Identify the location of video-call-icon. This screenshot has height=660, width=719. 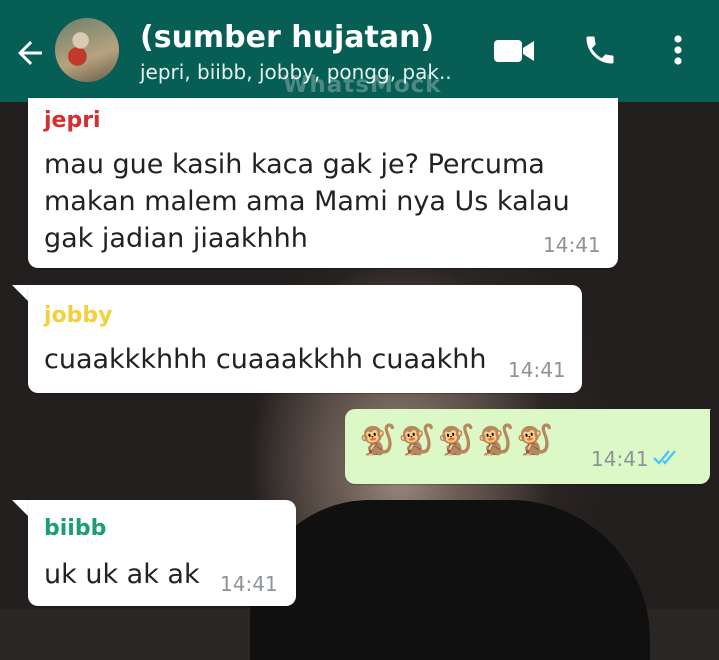
(514, 50).